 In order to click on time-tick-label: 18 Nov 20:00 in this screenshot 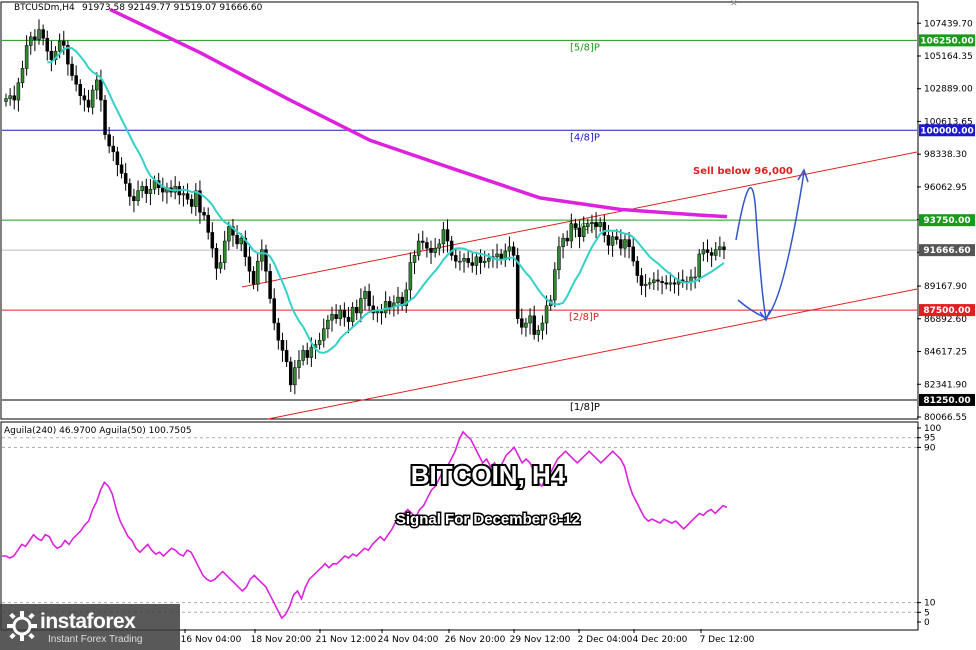, I will do `click(281, 640)`.